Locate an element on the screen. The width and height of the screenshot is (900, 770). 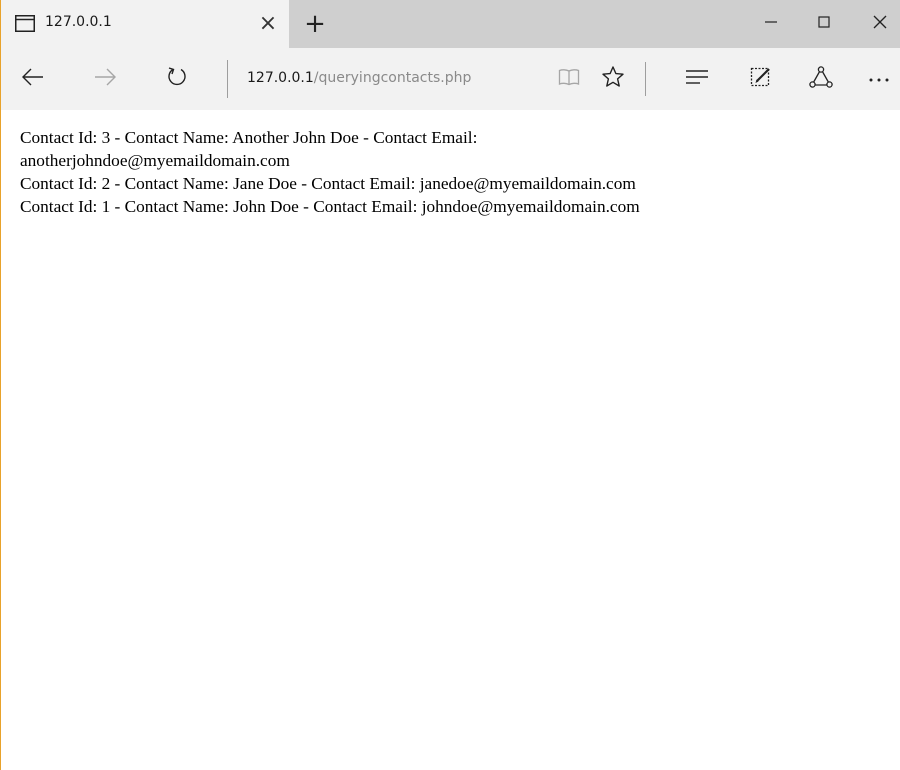
share-button is located at coordinates (821, 79).